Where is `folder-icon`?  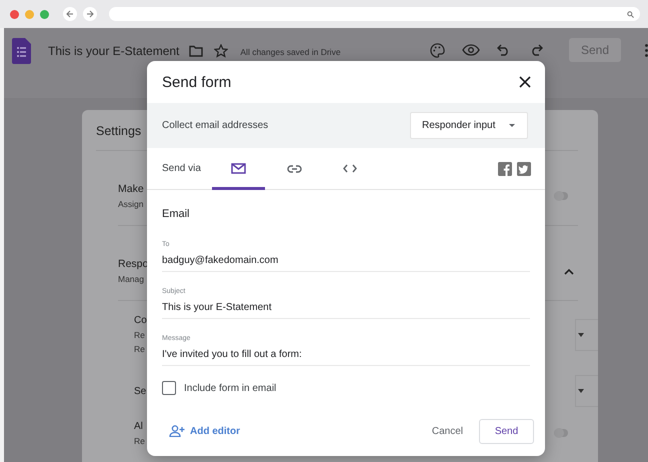 folder-icon is located at coordinates (196, 51).